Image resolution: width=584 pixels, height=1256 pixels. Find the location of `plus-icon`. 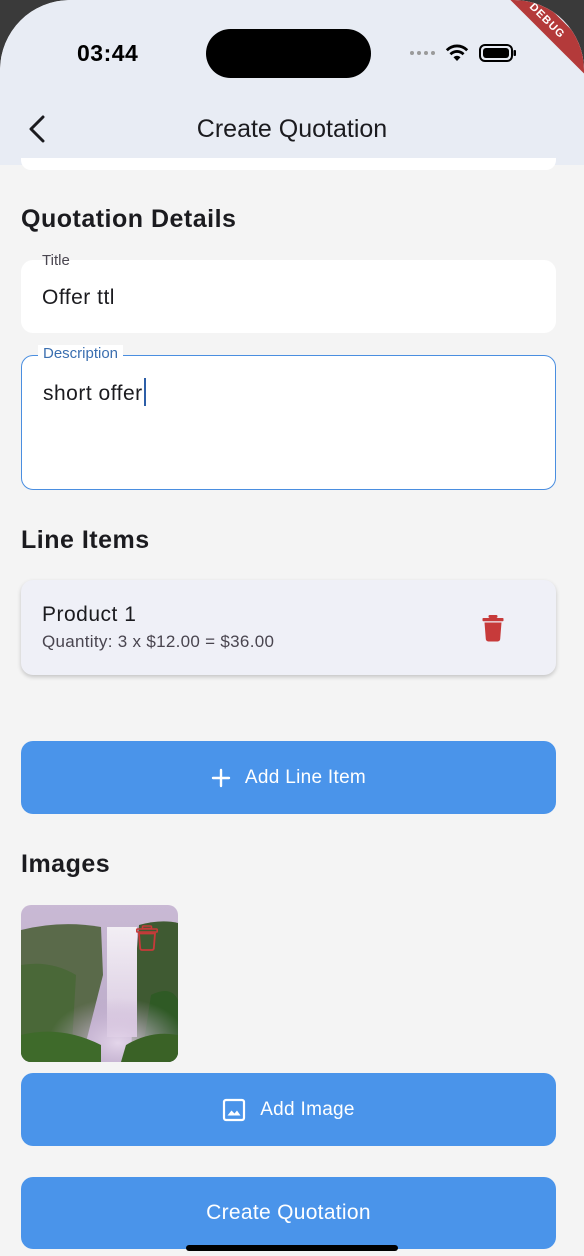

plus-icon is located at coordinates (221, 777).